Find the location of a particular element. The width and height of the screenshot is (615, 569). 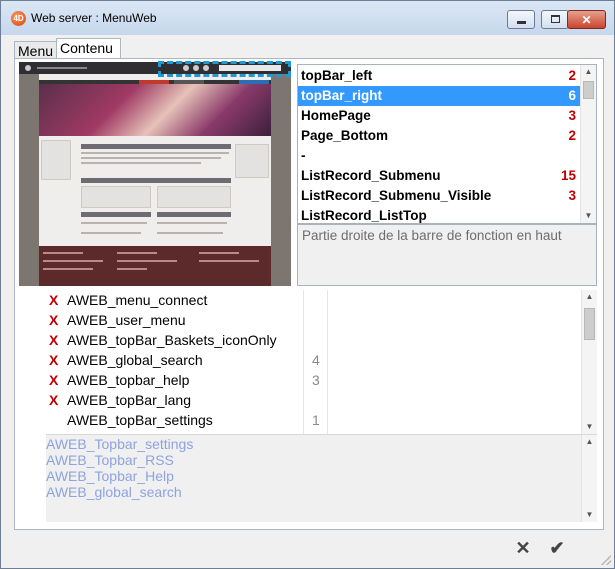

preview-footer is located at coordinates (155, 266).